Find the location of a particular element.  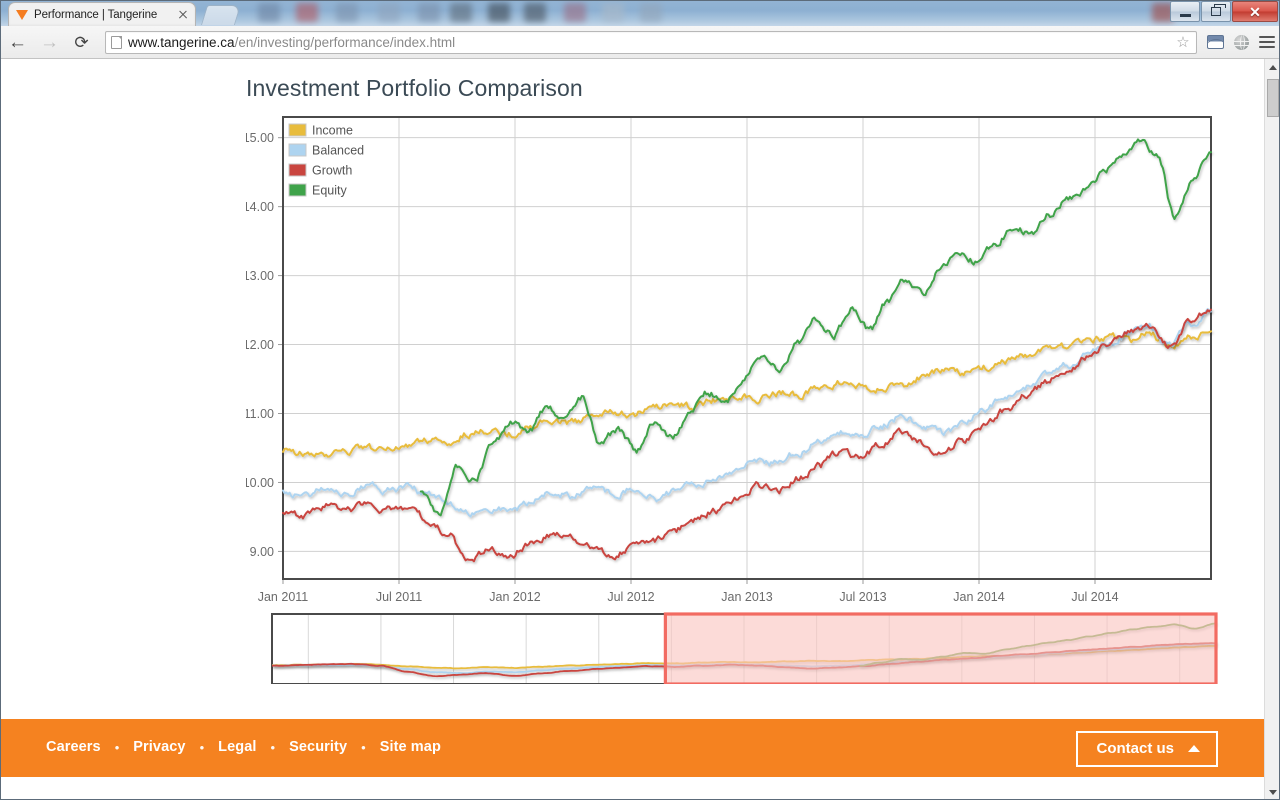

svg-text: Jul 2013 is located at coordinates (862, 597).